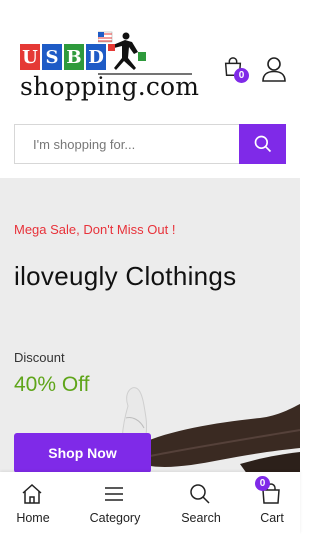 Image resolution: width=320 pixels, height=534 pixels. I want to click on search-input, so click(127, 144).